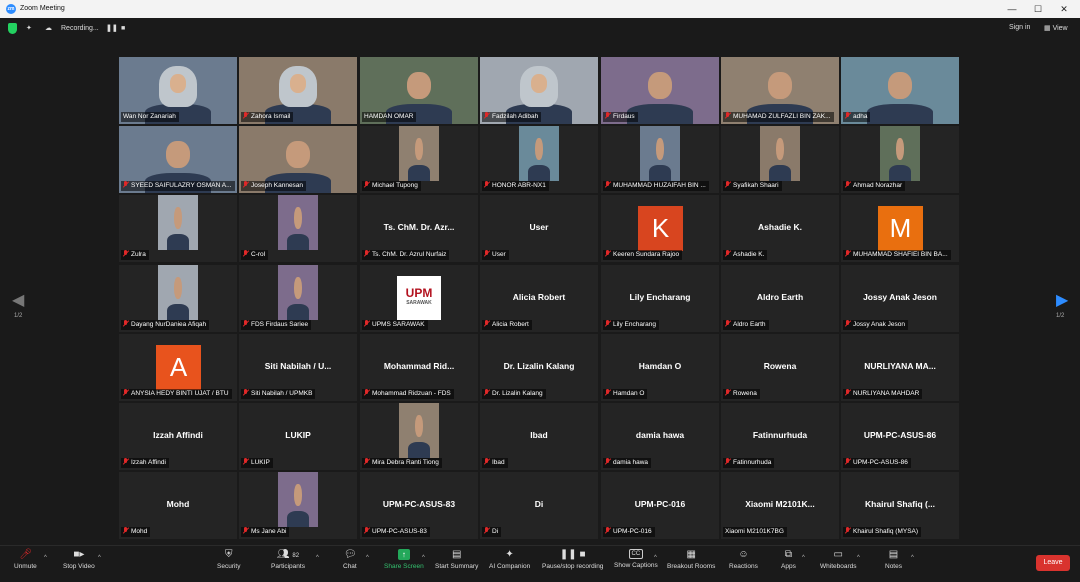 The height and width of the screenshot is (582, 1080). Describe the element at coordinates (900, 505) in the screenshot. I see `participant-tile: Khairul Shafiq (... Khairul Shafiq (MYSA)` at that location.